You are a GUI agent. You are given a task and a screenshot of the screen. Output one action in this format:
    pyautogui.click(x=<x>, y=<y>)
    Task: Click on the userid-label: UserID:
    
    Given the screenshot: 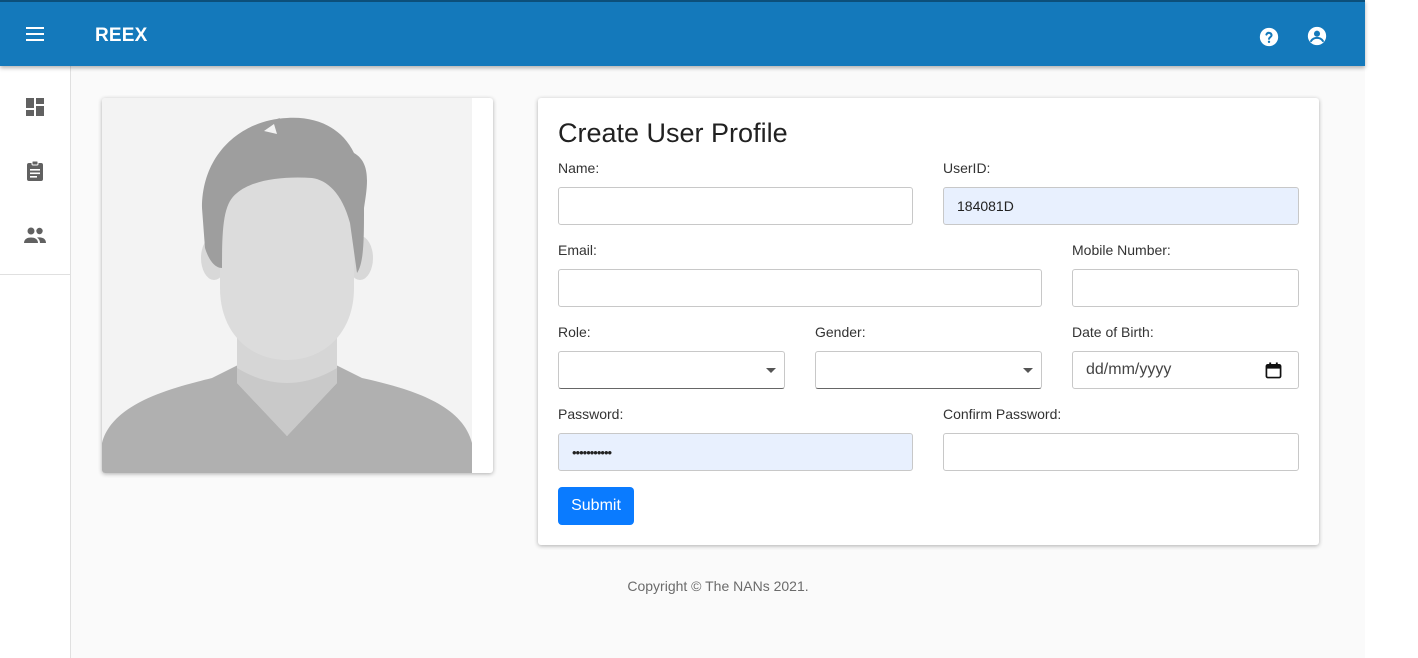 What is the action you would take?
    pyautogui.click(x=967, y=168)
    